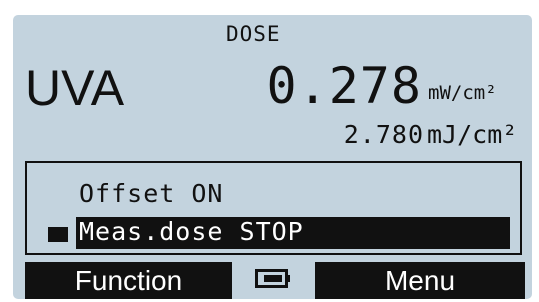 The image size is (539, 302). What do you see at coordinates (58, 234) in the screenshot?
I see `selection-cursor-icon` at bounding box center [58, 234].